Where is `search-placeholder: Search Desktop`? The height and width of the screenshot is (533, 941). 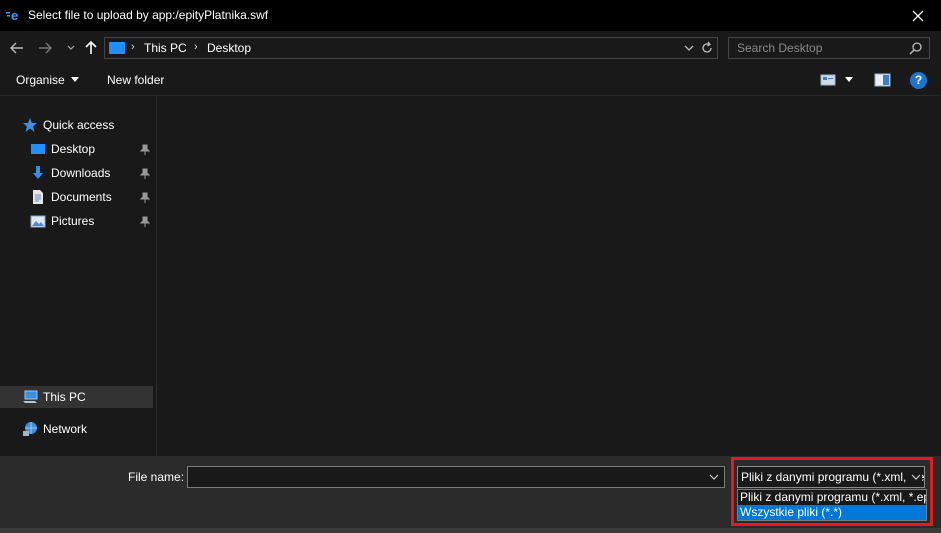 search-placeholder: Search Desktop is located at coordinates (780, 48).